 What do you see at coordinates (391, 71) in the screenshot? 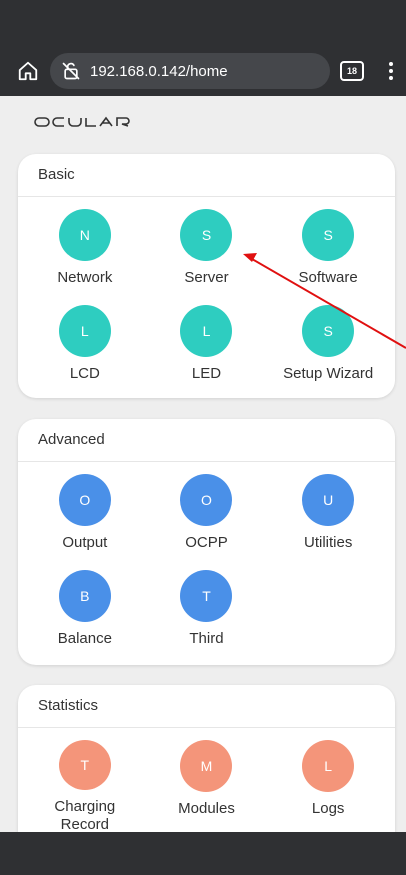
I see `overflow-menu-icon` at bounding box center [391, 71].